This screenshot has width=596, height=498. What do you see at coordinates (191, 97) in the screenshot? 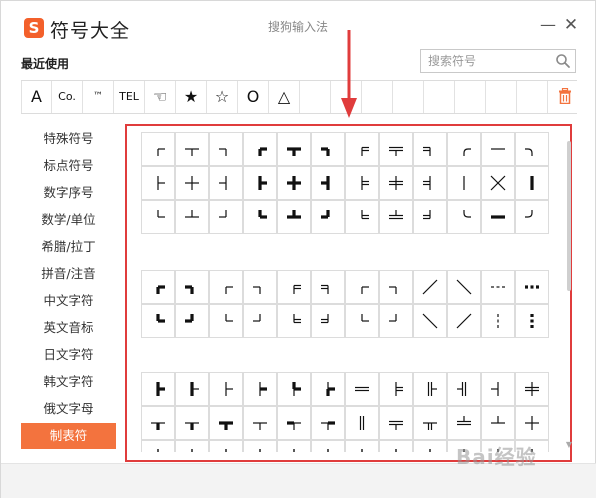
I see `recent-symbol: ★` at bounding box center [191, 97].